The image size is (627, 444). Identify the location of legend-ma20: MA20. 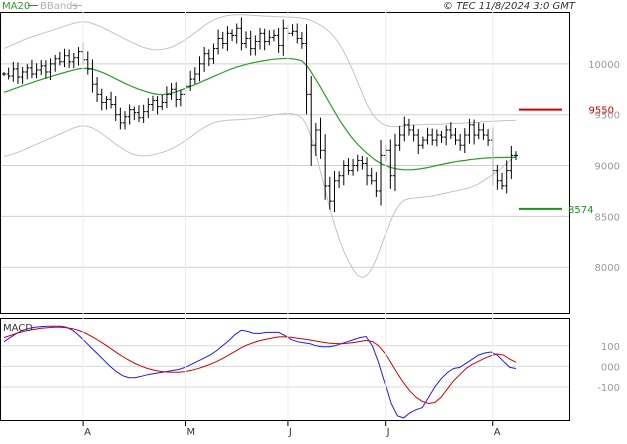
(16, 6).